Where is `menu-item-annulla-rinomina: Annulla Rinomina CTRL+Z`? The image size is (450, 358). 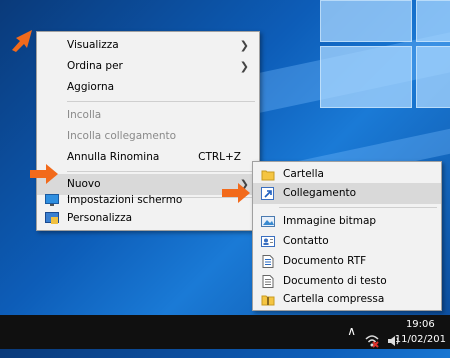
menu-item-annulla-rinomina: Annulla Rinomina CTRL+Z is located at coordinates (148, 157).